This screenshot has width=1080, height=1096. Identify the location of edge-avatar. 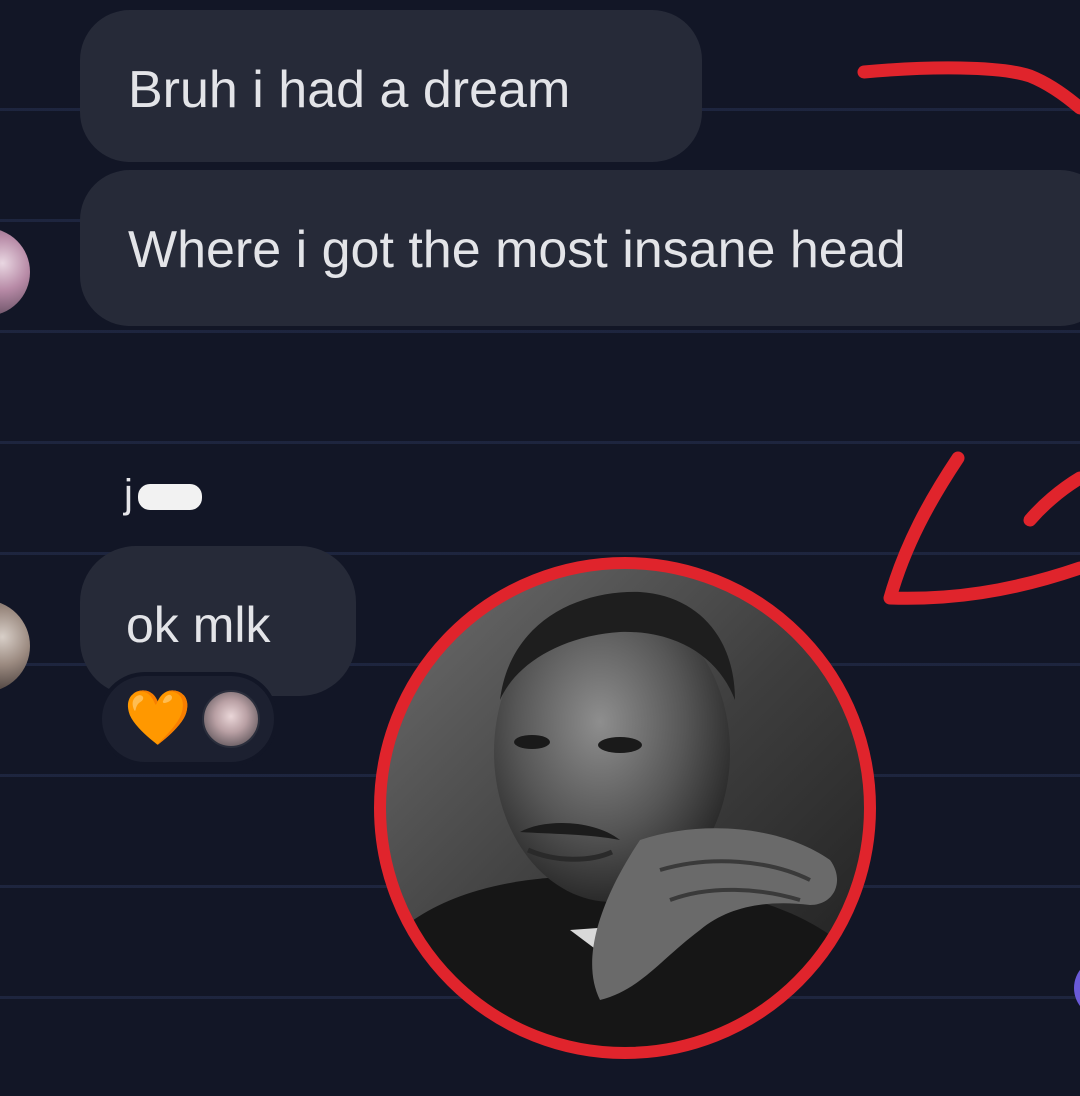
(1077, 988).